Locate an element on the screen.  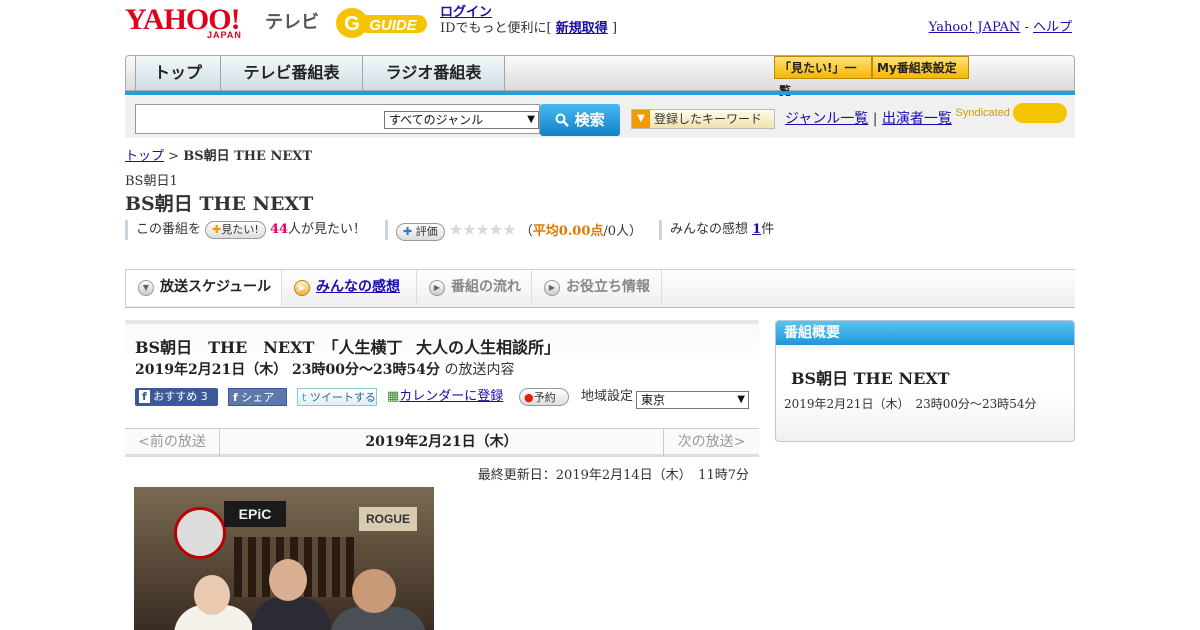
mitai-list-button: 「見たい!」一覧 is located at coordinates (823, 77).